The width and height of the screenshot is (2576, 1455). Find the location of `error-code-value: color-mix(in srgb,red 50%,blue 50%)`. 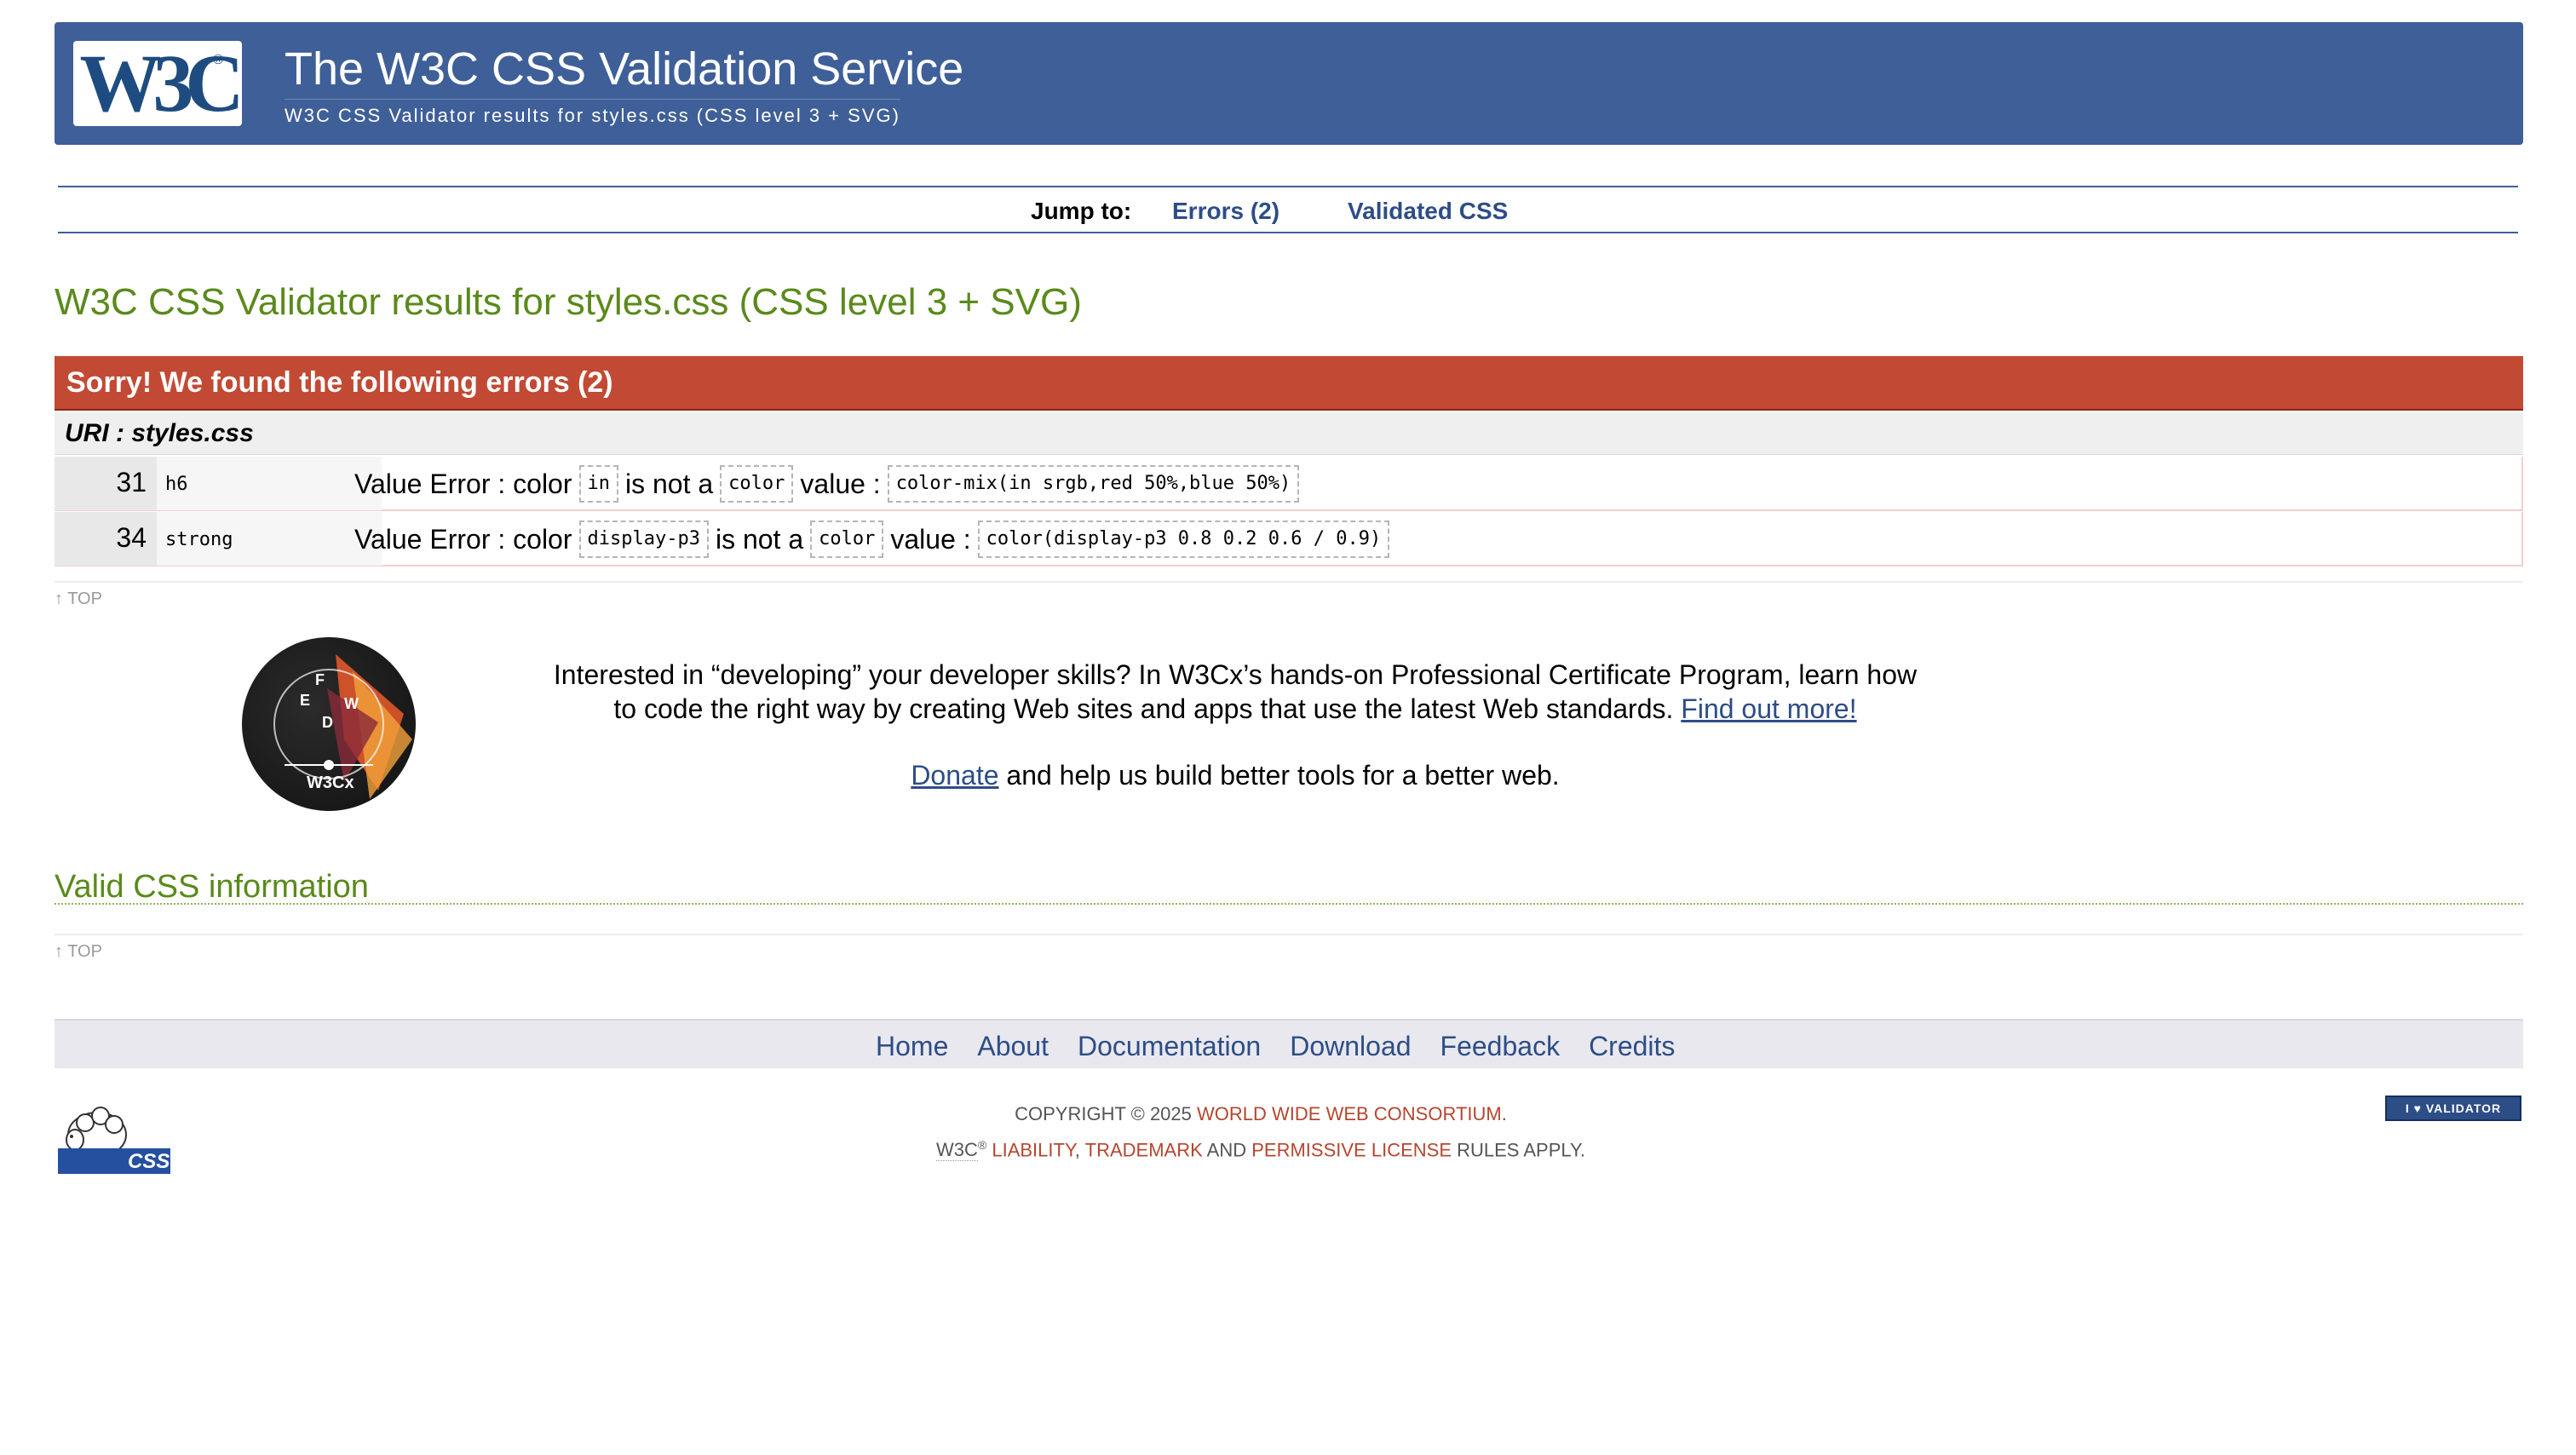

error-code-value: color-mix(in srgb,red 50%,blue 50%) is located at coordinates (1094, 484).